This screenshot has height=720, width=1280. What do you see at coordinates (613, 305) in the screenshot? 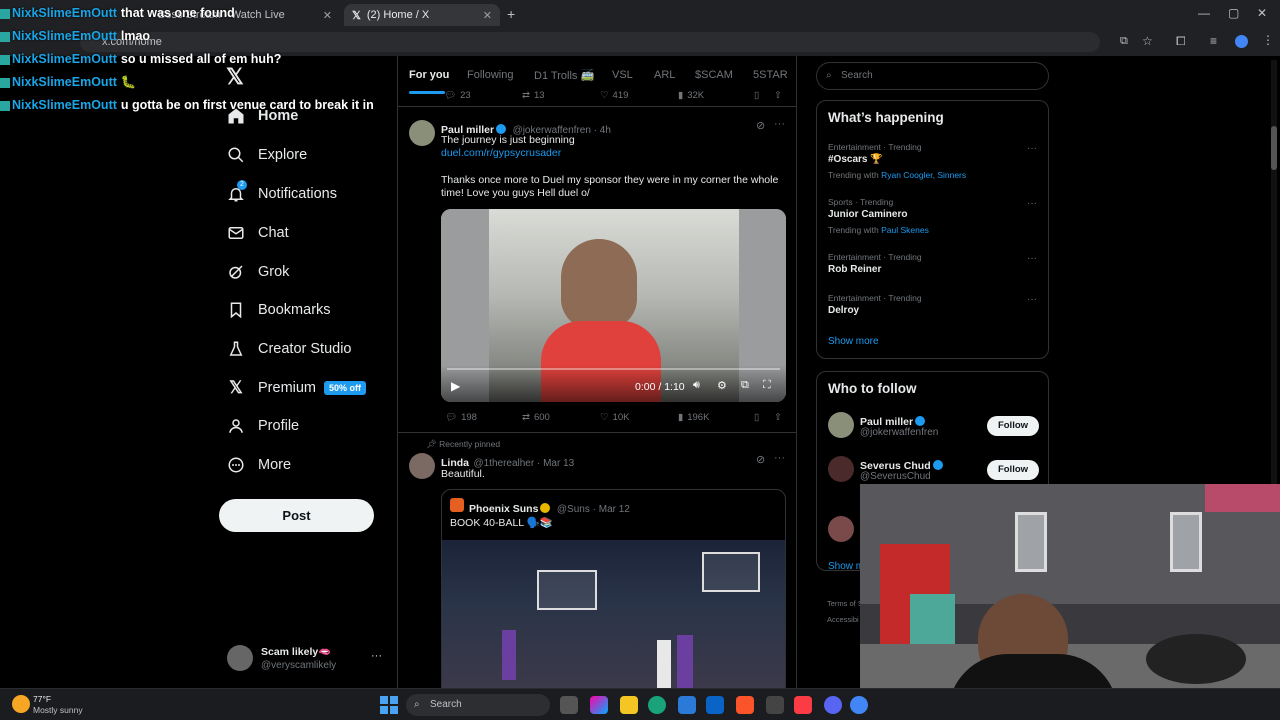
I see `video-player: ▶ 0:00 / 1:10 🔊︎ ⚙ ⧉ ⛶` at bounding box center [613, 305].